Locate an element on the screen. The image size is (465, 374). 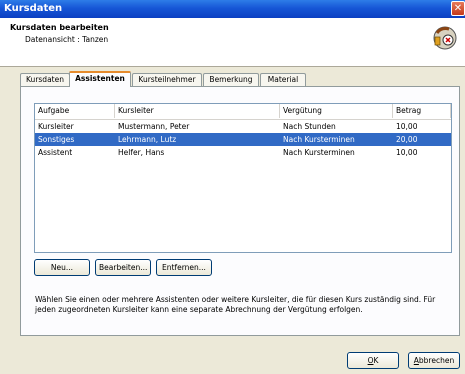
tab-kursteilnehmer: Kursteilnehmer is located at coordinates (167, 79).